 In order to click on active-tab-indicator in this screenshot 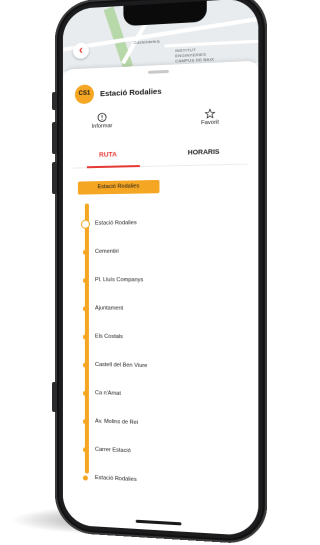, I will do `click(113, 167)`.